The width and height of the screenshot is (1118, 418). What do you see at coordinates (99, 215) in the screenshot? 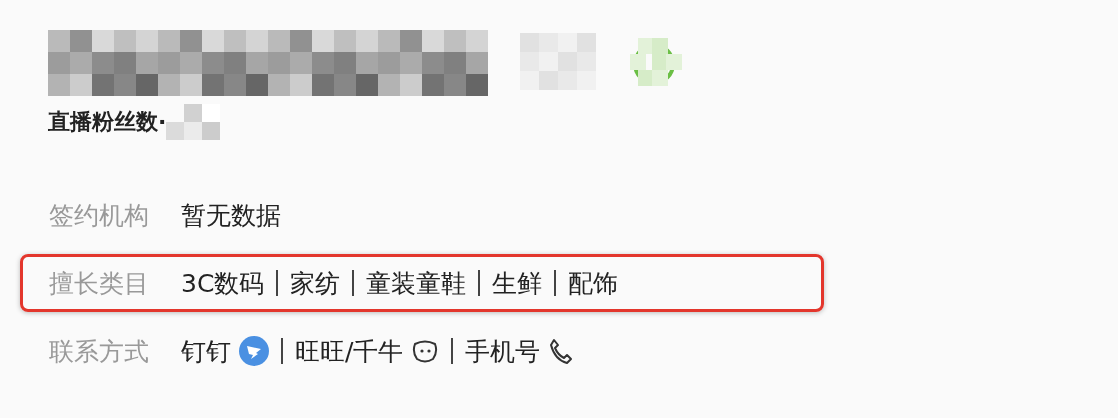
I see `info-label: 签约机构` at bounding box center [99, 215].